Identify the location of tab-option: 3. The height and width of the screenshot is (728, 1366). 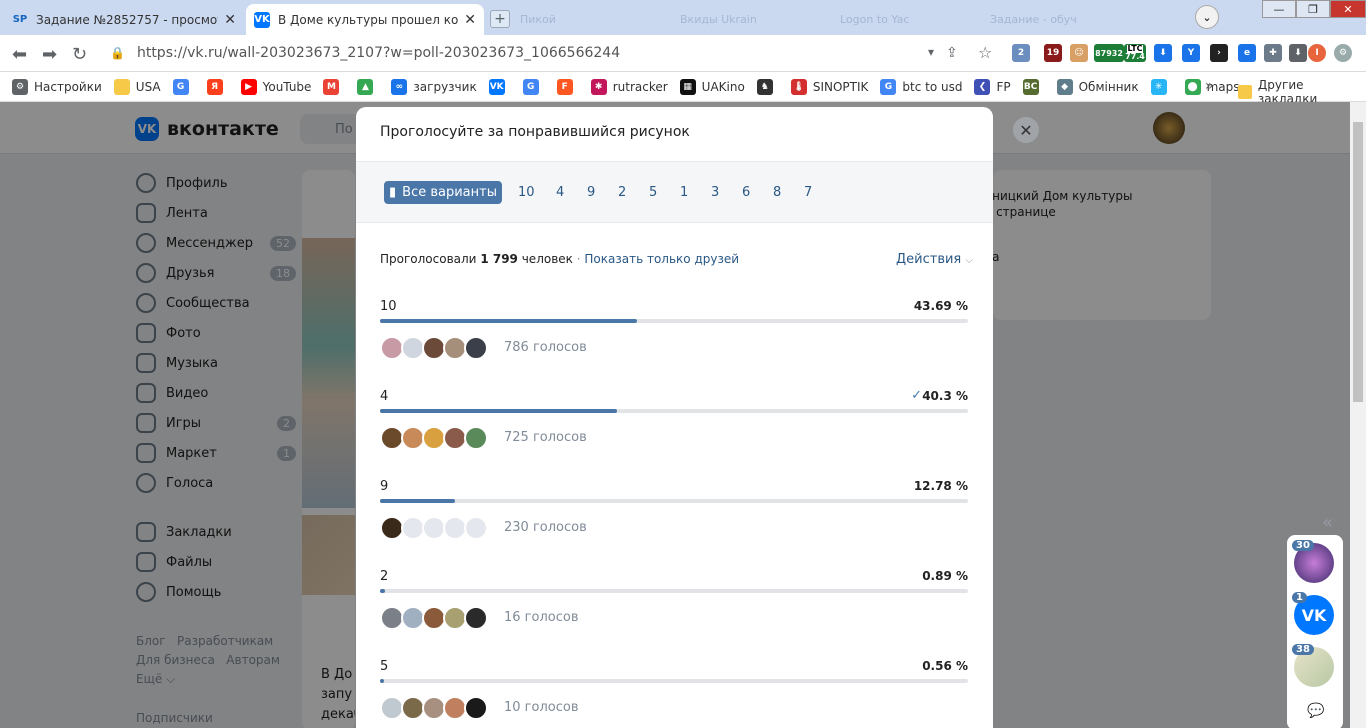
(715, 192).